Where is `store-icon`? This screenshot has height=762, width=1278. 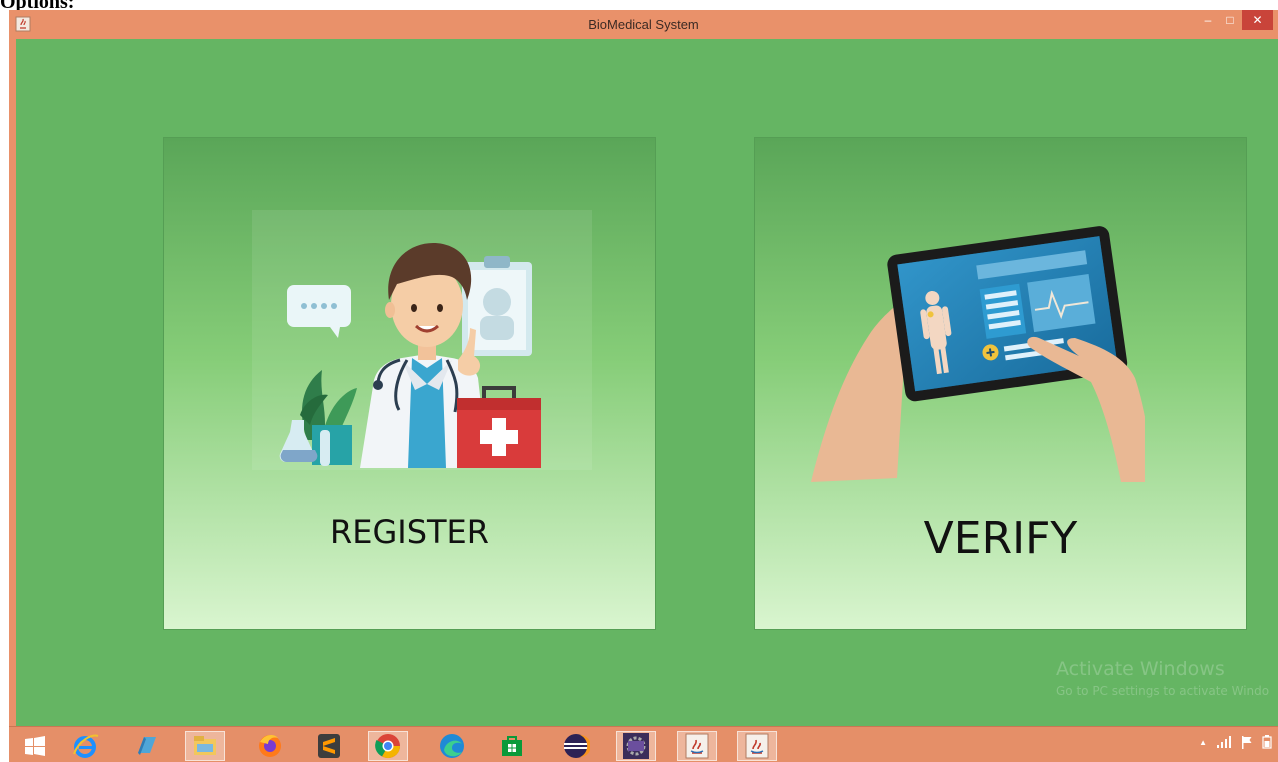
store-icon is located at coordinates (512, 746).